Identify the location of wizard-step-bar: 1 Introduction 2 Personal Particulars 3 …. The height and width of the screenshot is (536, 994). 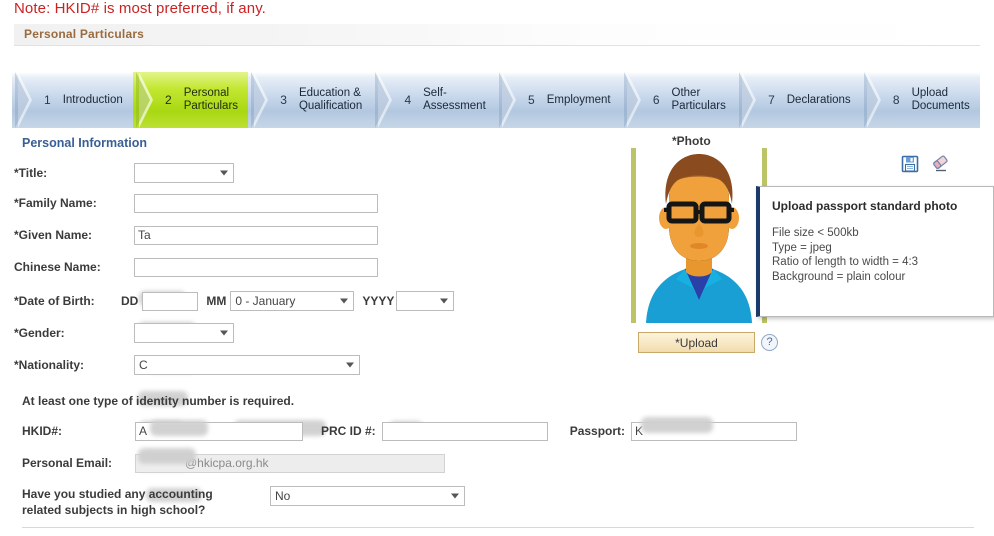
(496, 100).